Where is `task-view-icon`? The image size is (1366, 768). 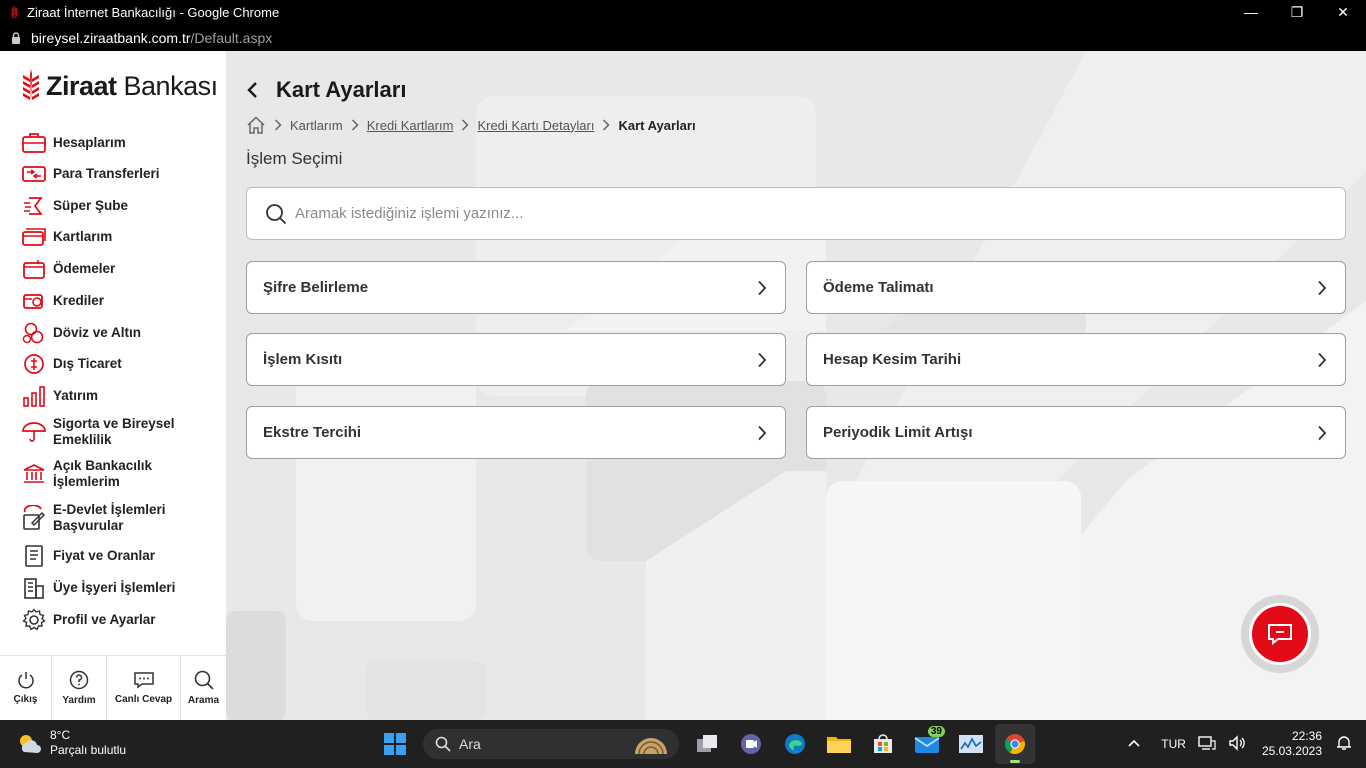 task-view-icon is located at coordinates (707, 743).